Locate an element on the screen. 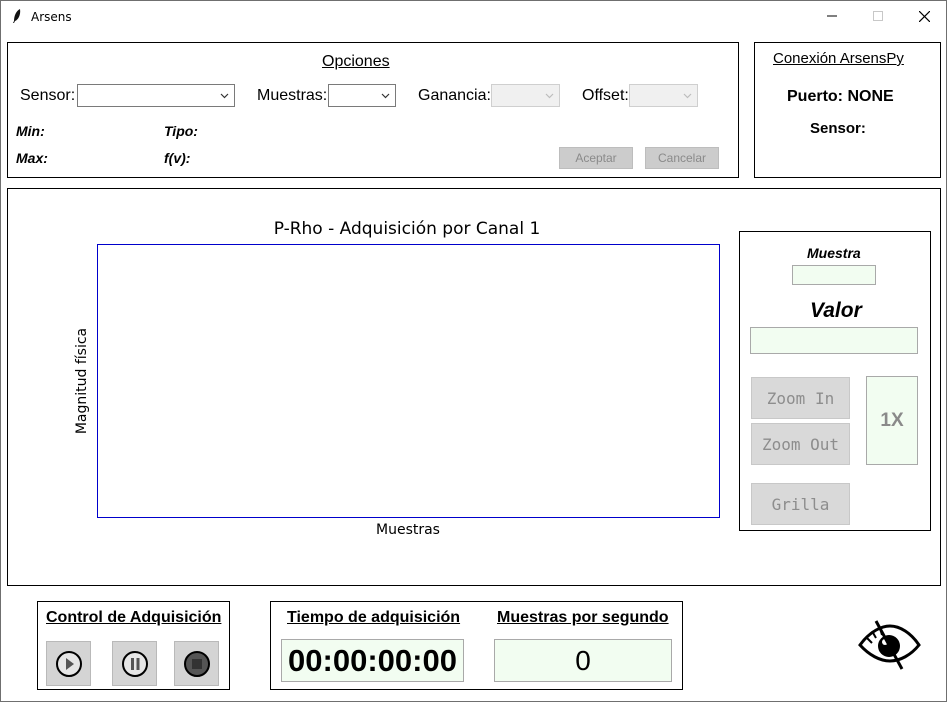 The image size is (947, 702). fv-label: f(v): is located at coordinates (177, 158).